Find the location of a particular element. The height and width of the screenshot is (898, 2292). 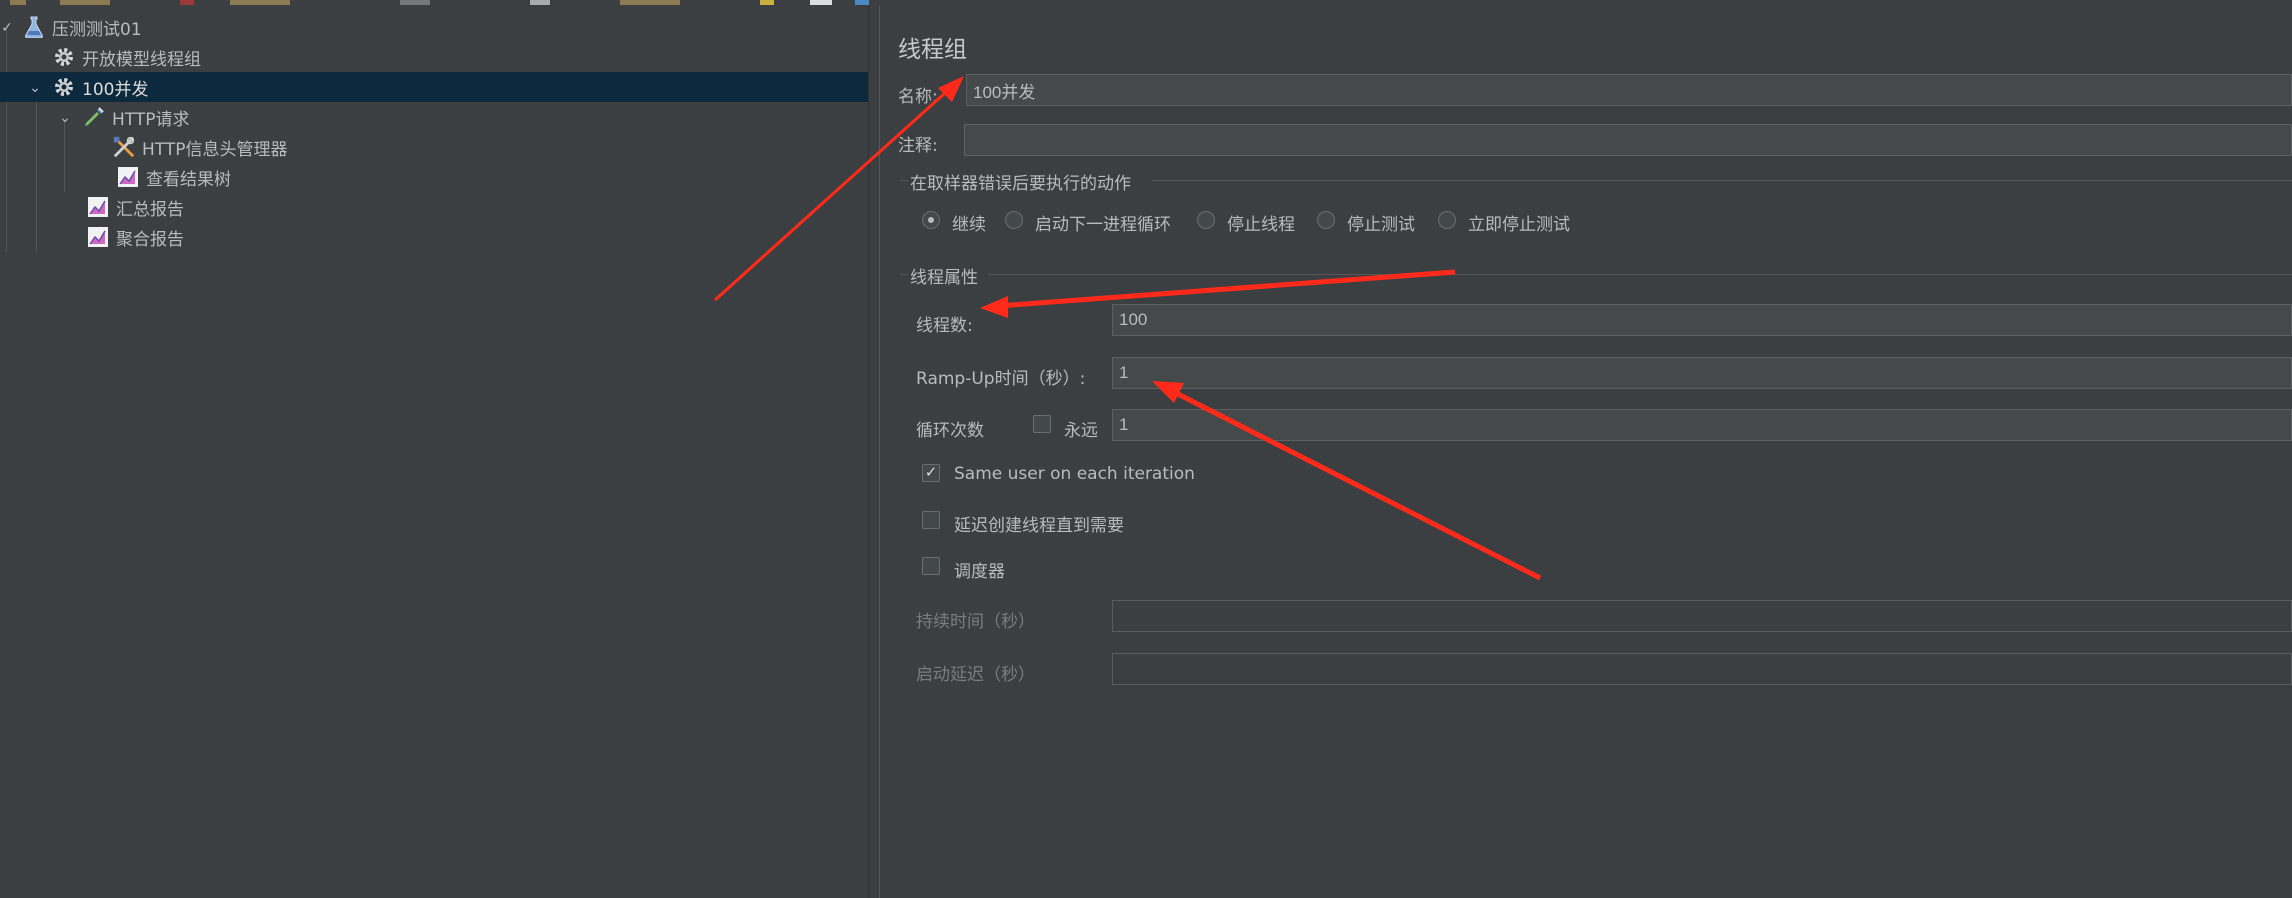

loop-count-input is located at coordinates (1702, 425).